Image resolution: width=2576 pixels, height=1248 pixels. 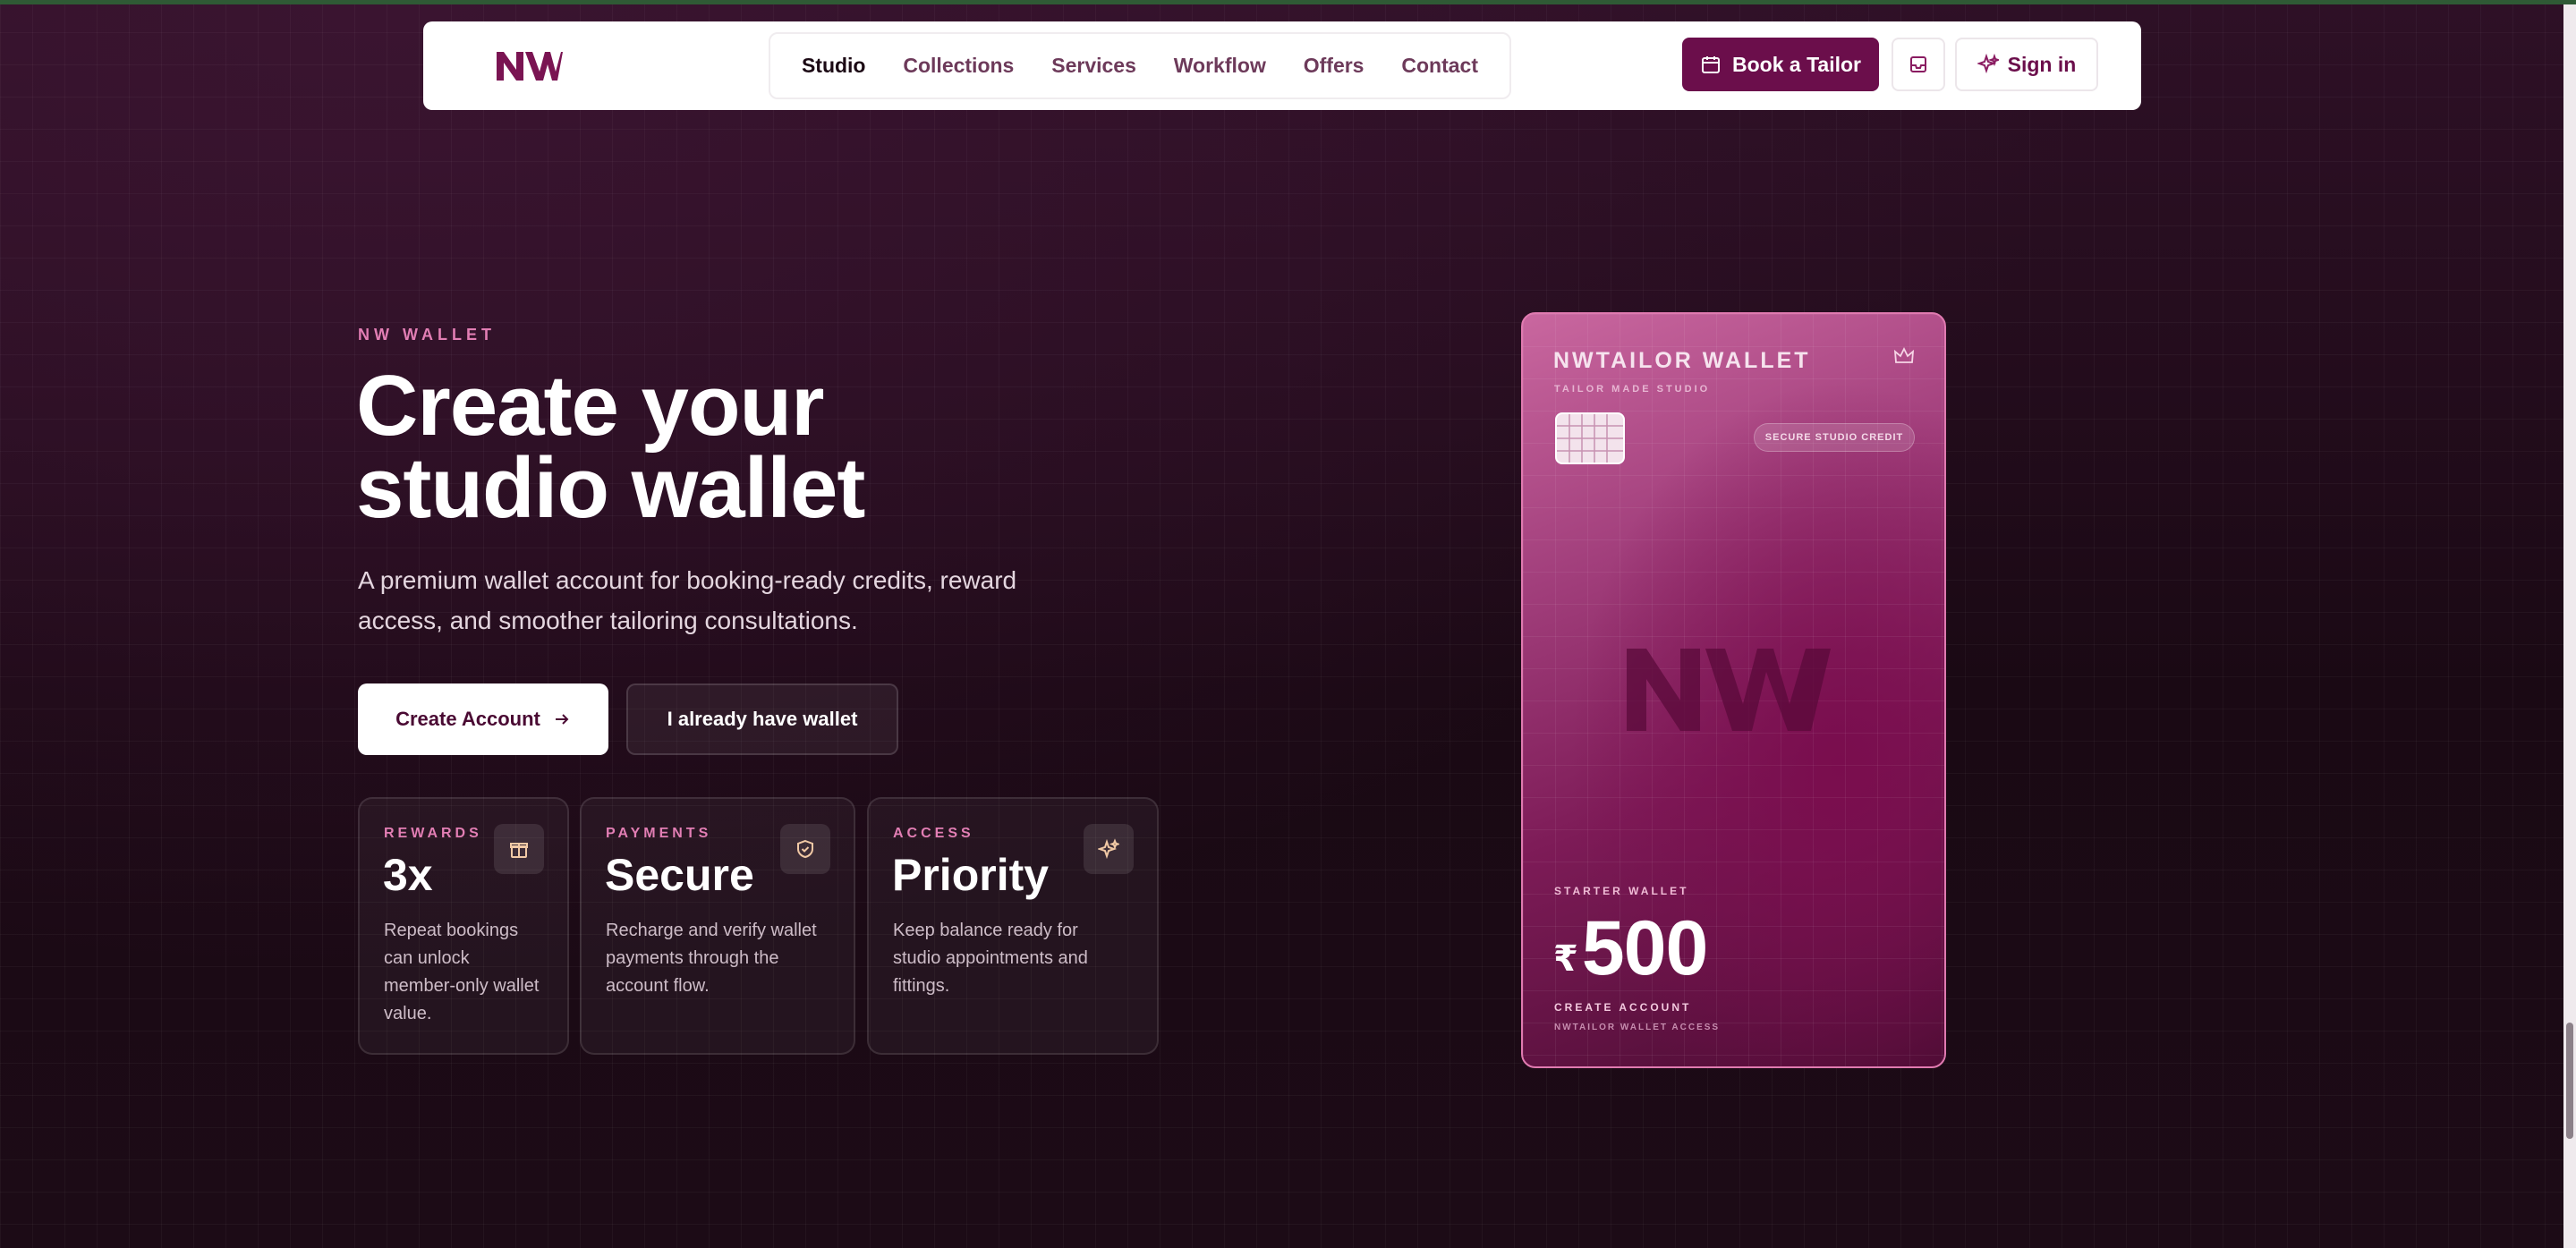 I want to click on card-chip, so click(x=1590, y=438).